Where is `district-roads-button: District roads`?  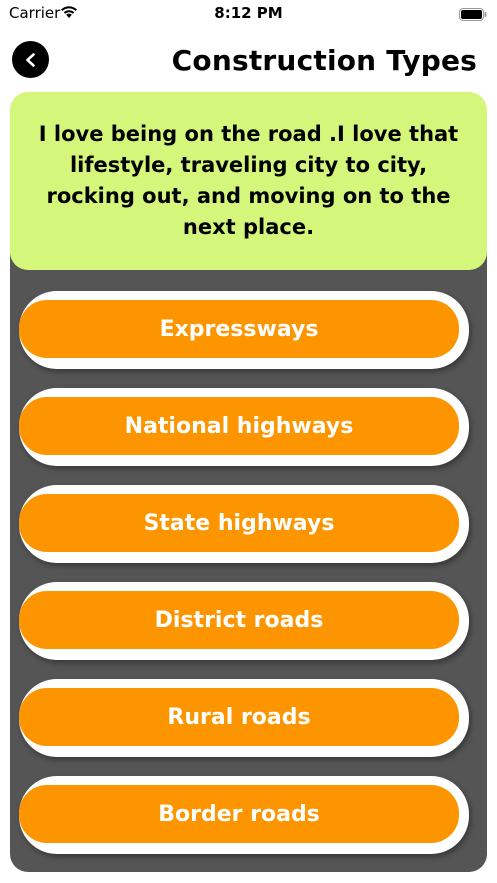
district-roads-button: District roads is located at coordinates (239, 620).